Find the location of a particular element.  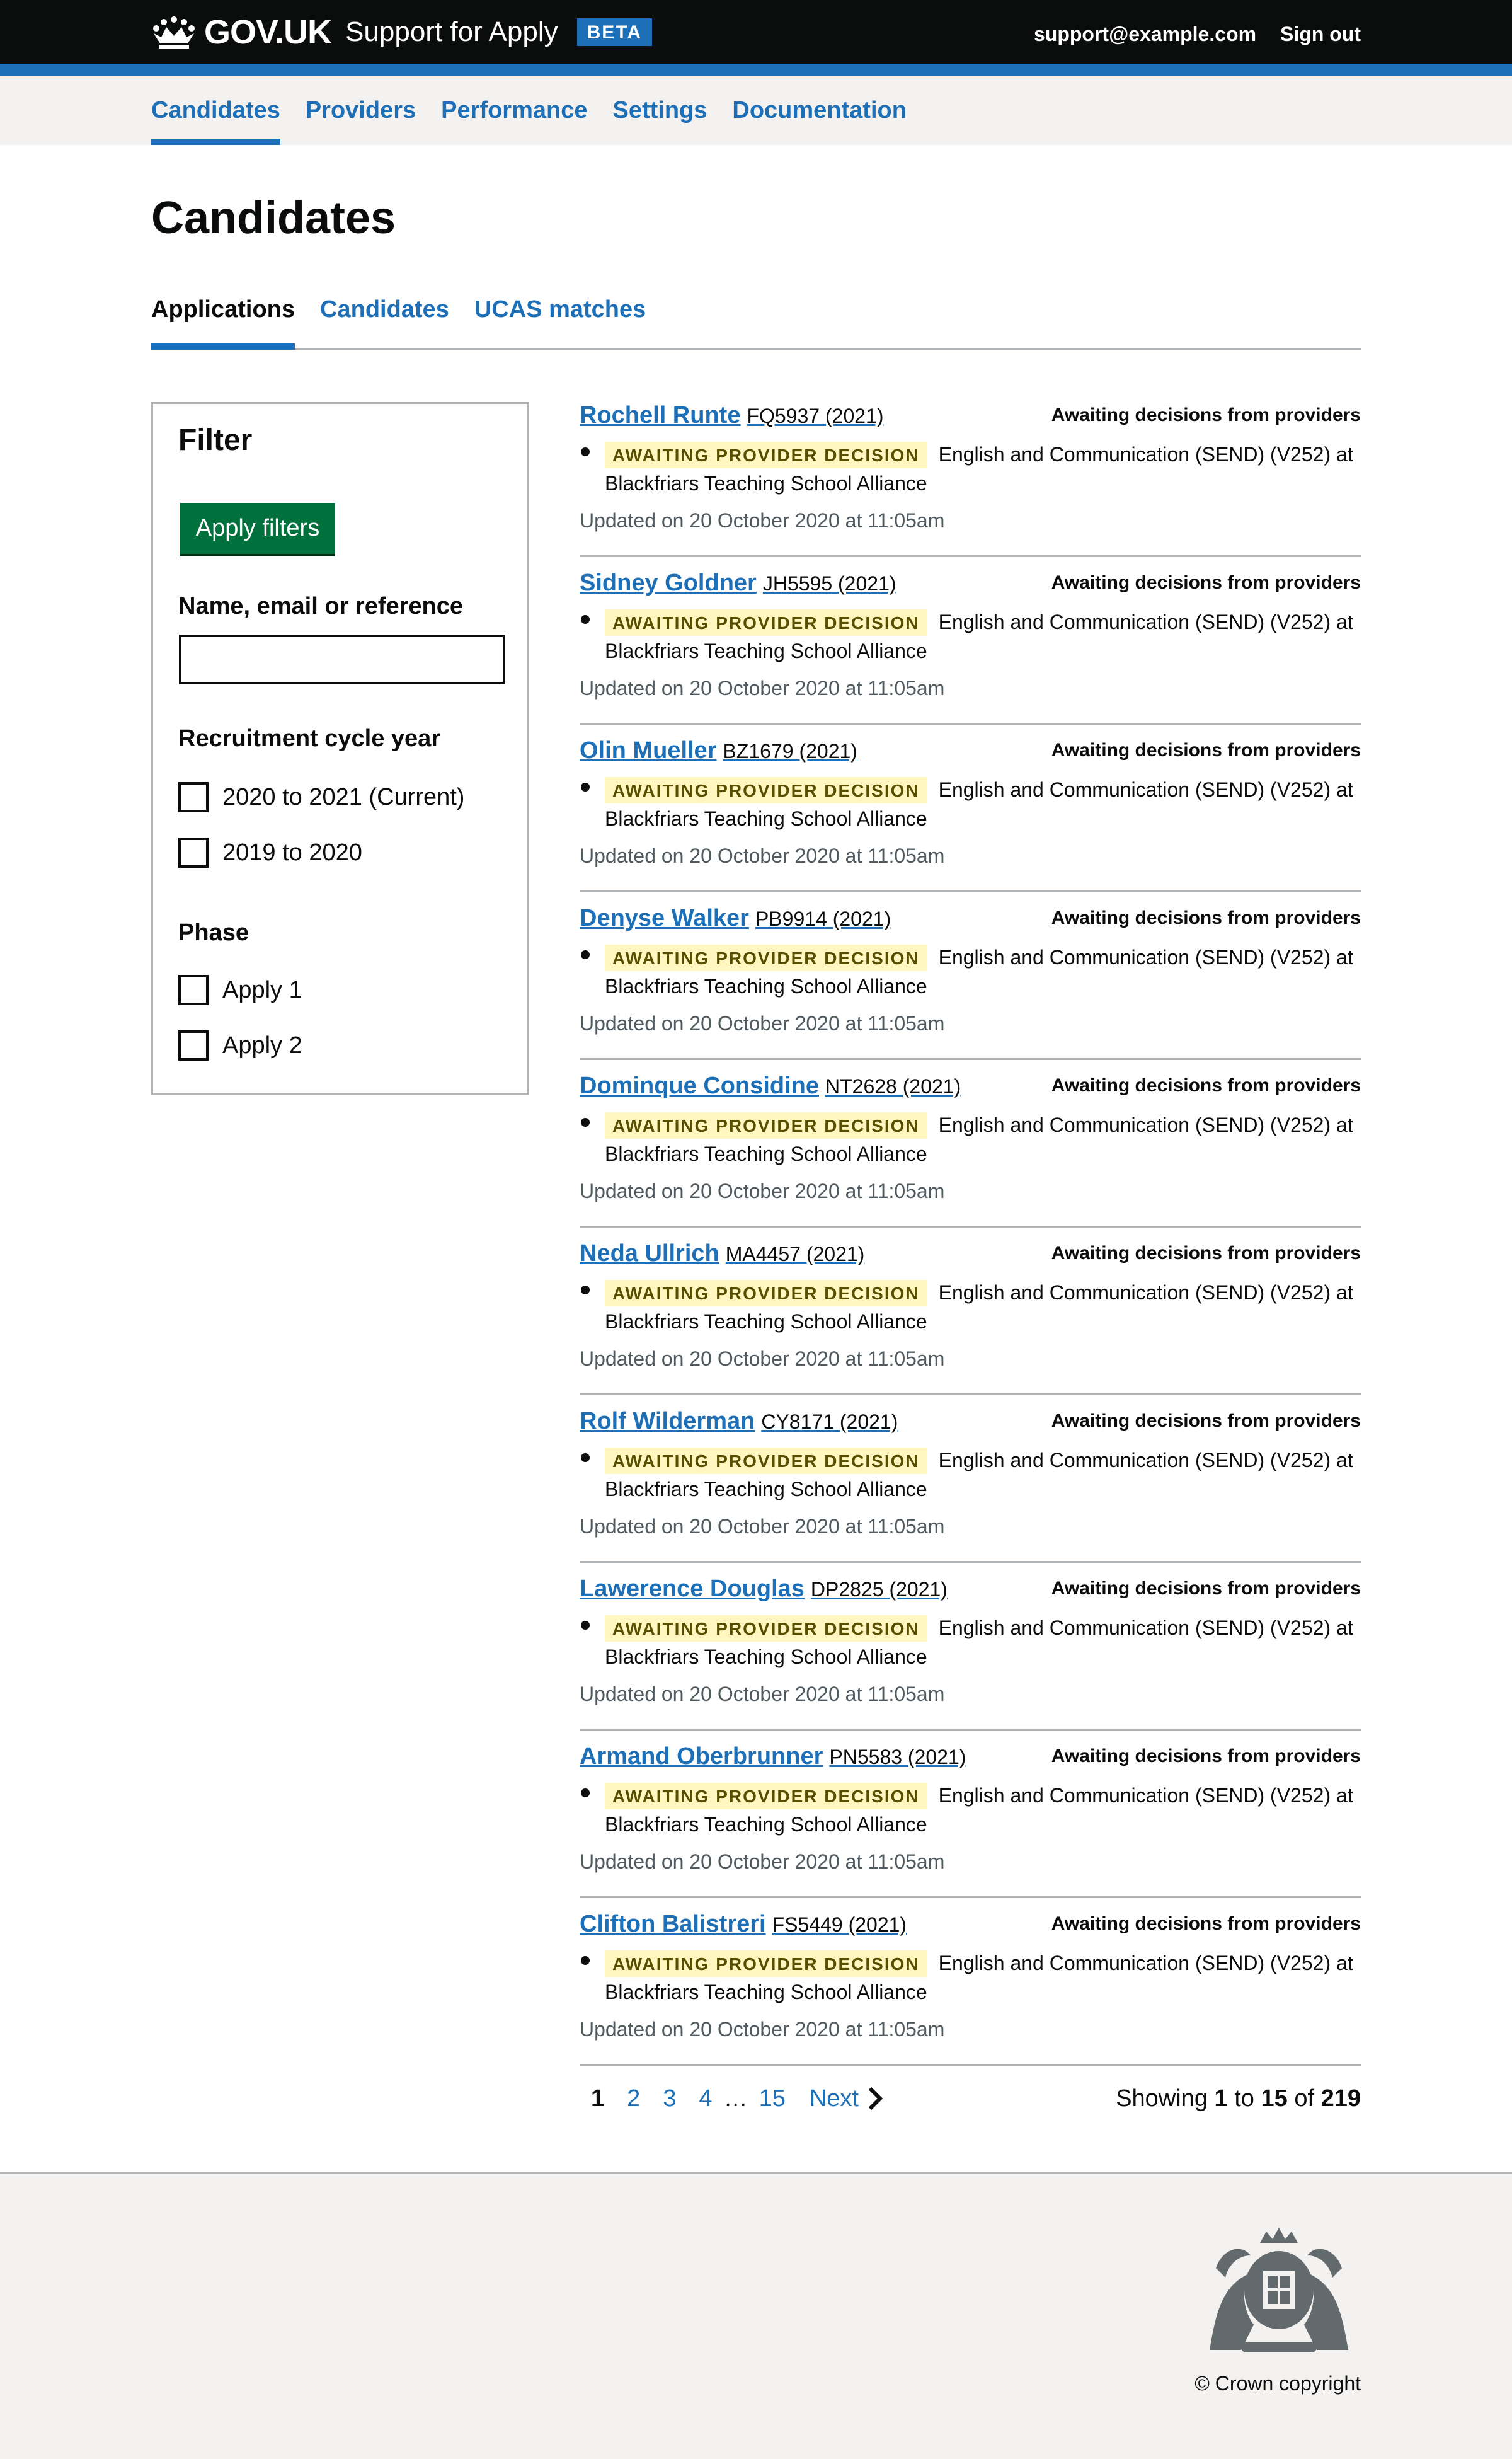

candidate-name-link: Dominque Considine NT2628 (2021) is located at coordinates (770, 1086).